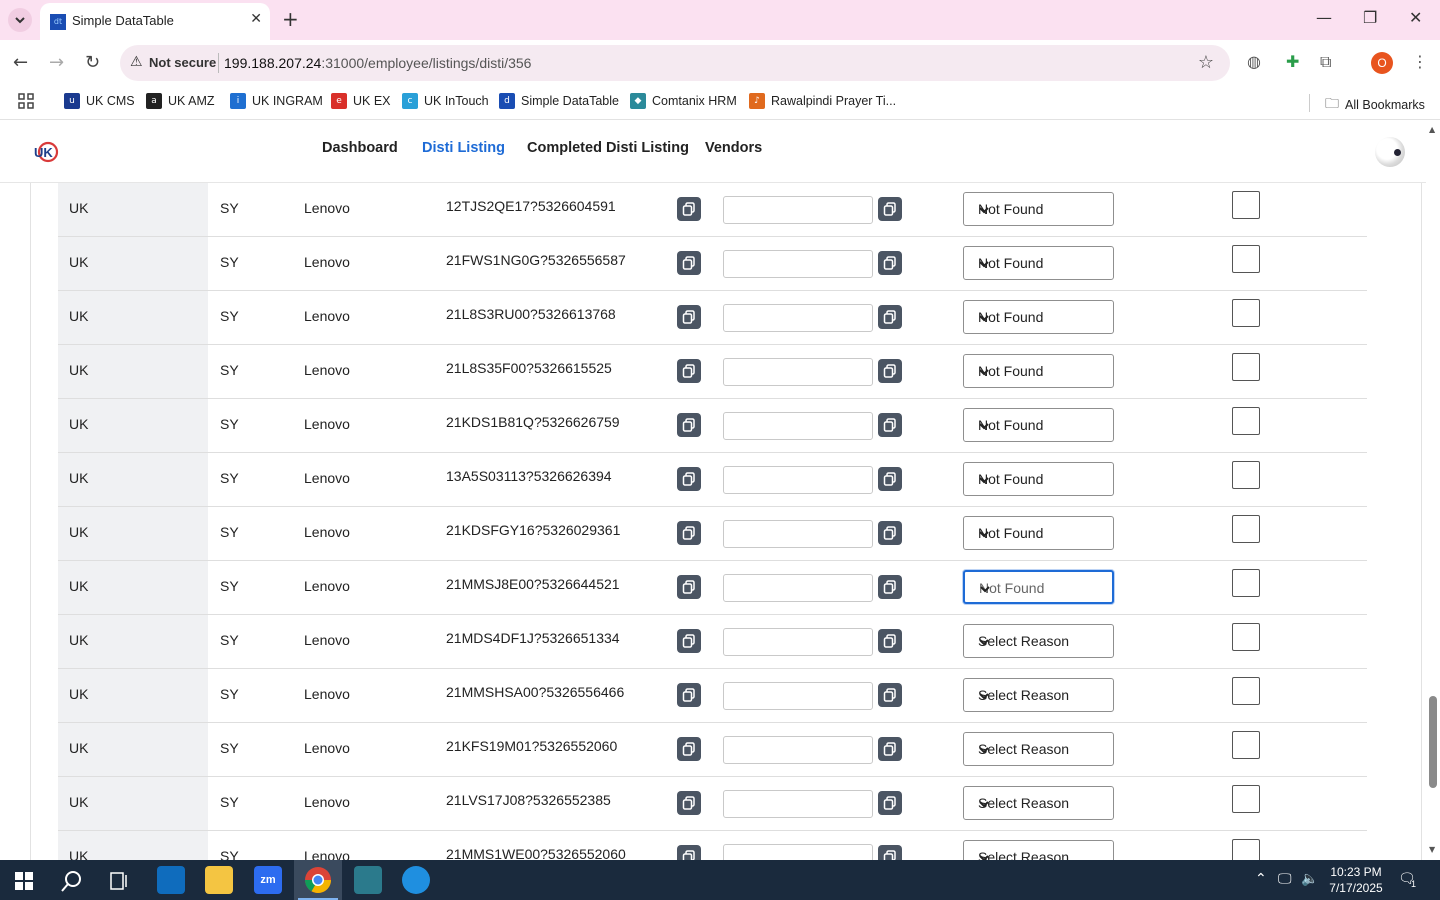  Describe the element at coordinates (256, 19) in the screenshot. I see `close-icon: ✕` at that location.